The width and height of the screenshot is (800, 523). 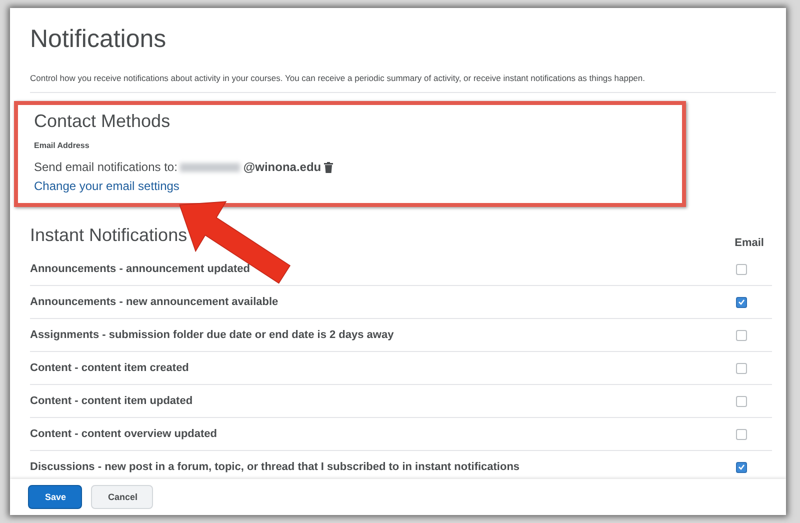 I want to click on cancel-button: Cancel, so click(x=122, y=497).